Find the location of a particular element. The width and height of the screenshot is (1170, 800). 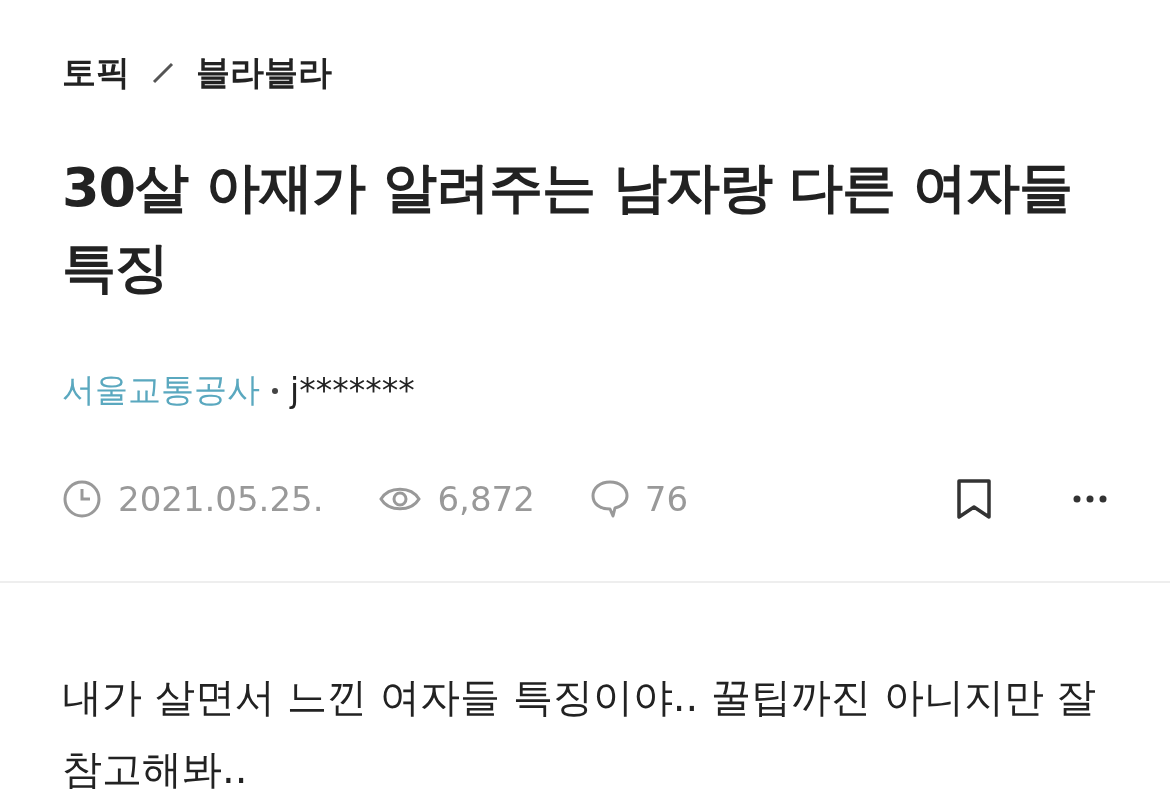

bookmark-button is located at coordinates (974, 499).